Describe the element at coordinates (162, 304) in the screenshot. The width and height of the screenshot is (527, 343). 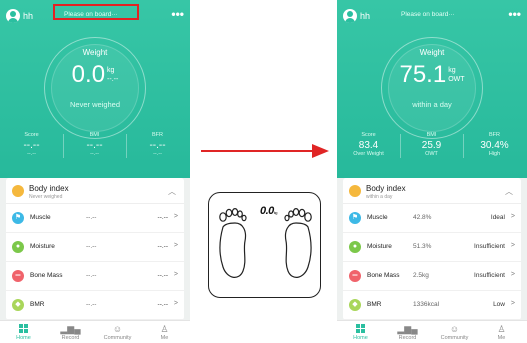
I see `row-status: --.--` at that location.